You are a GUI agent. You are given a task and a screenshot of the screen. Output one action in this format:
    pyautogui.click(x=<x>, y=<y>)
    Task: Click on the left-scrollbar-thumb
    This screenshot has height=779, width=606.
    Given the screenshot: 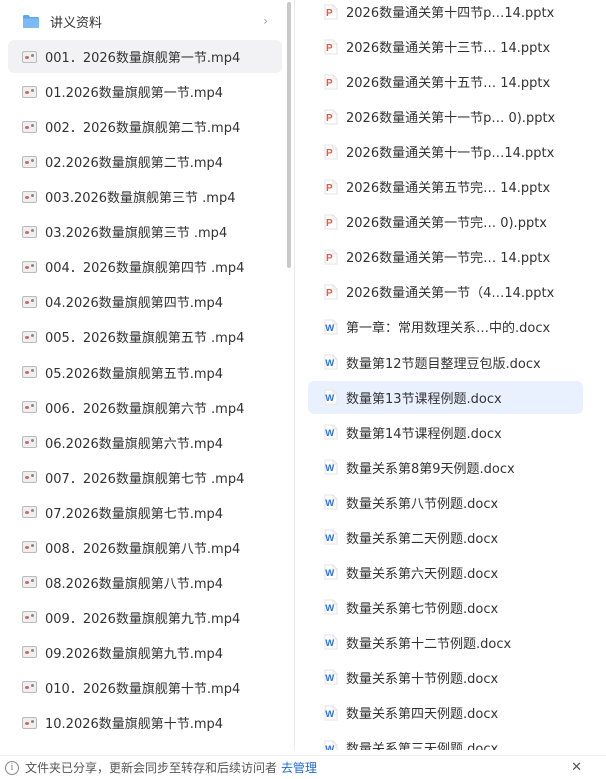 What is the action you would take?
    pyautogui.click(x=289, y=135)
    